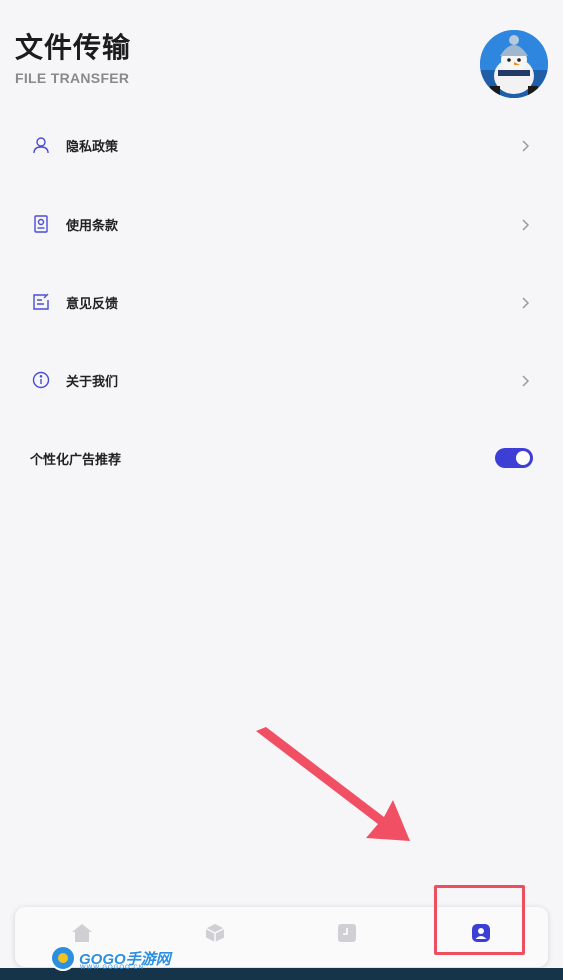 The image size is (563, 980). Describe the element at coordinates (41, 224) in the screenshot. I see `document-icon` at that location.